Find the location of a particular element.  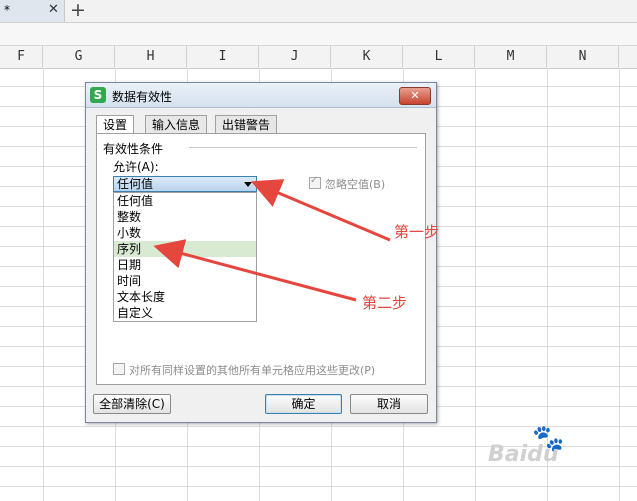

column-header-row: F G H I J K L M N is located at coordinates (318, 57).